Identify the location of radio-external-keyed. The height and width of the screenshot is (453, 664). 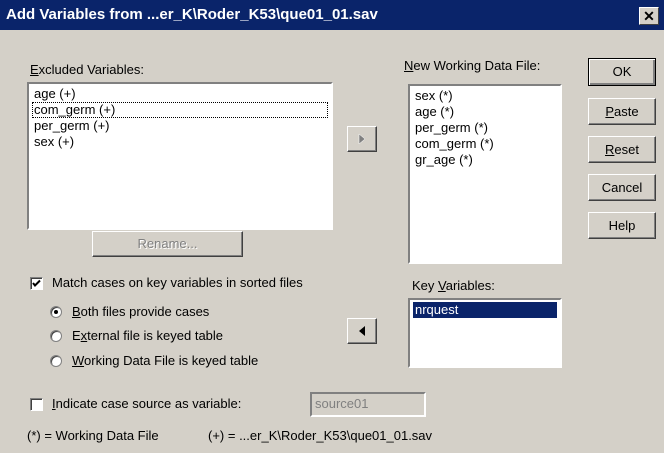
(56, 336).